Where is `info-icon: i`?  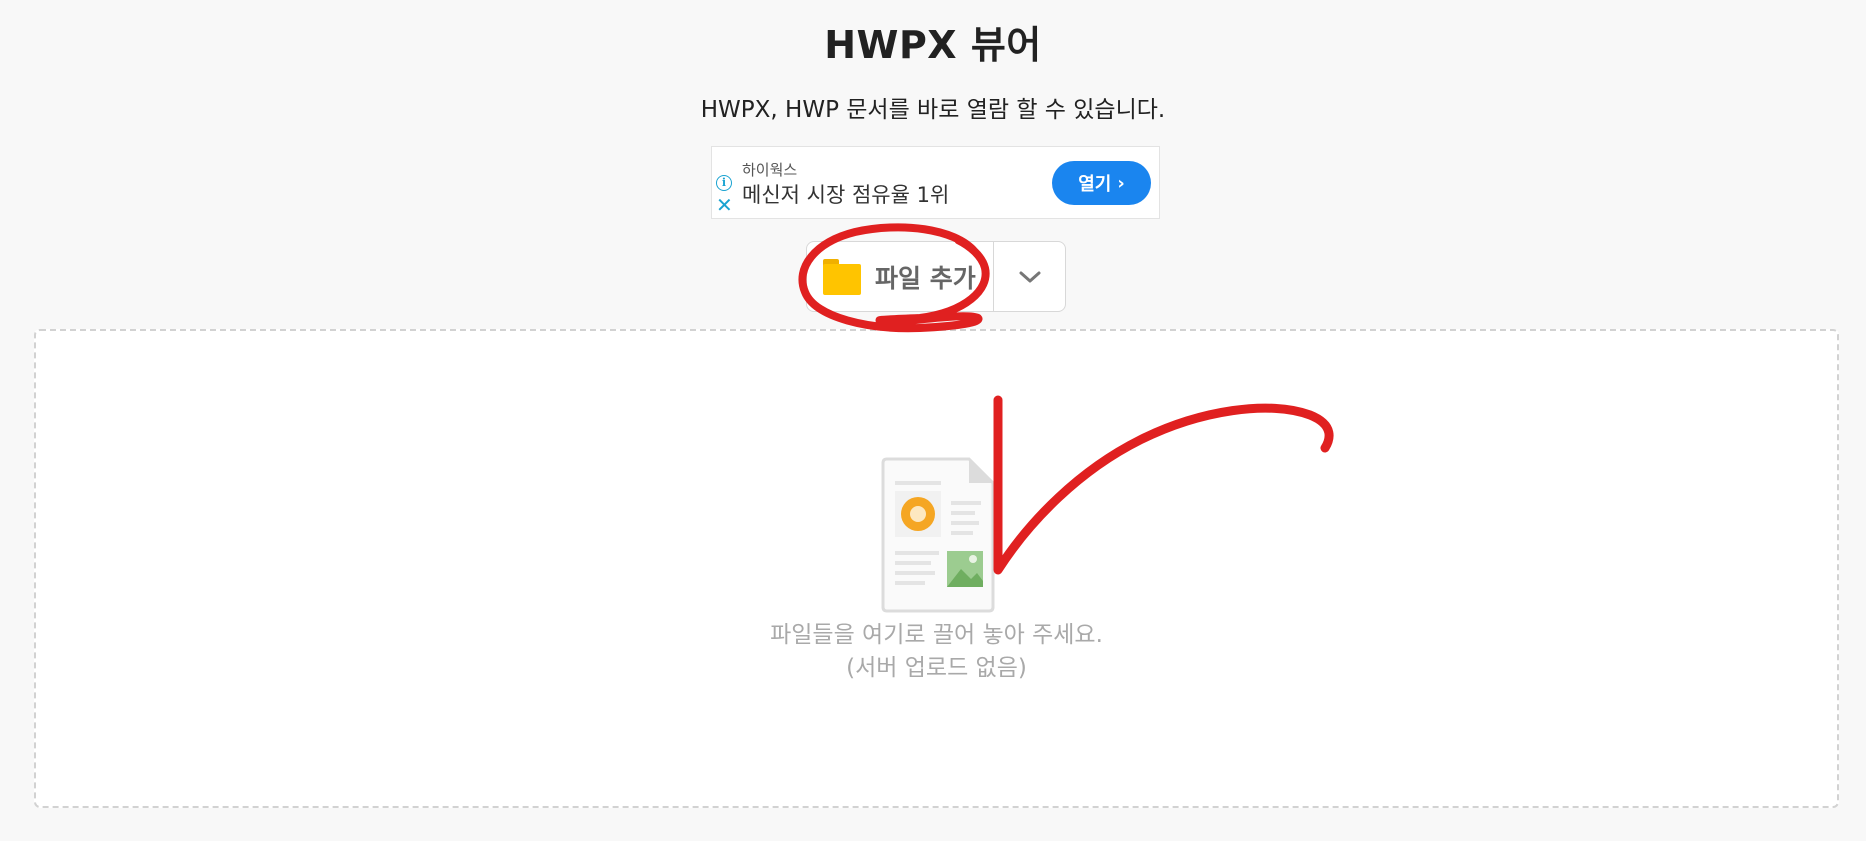
info-icon: i is located at coordinates (724, 183).